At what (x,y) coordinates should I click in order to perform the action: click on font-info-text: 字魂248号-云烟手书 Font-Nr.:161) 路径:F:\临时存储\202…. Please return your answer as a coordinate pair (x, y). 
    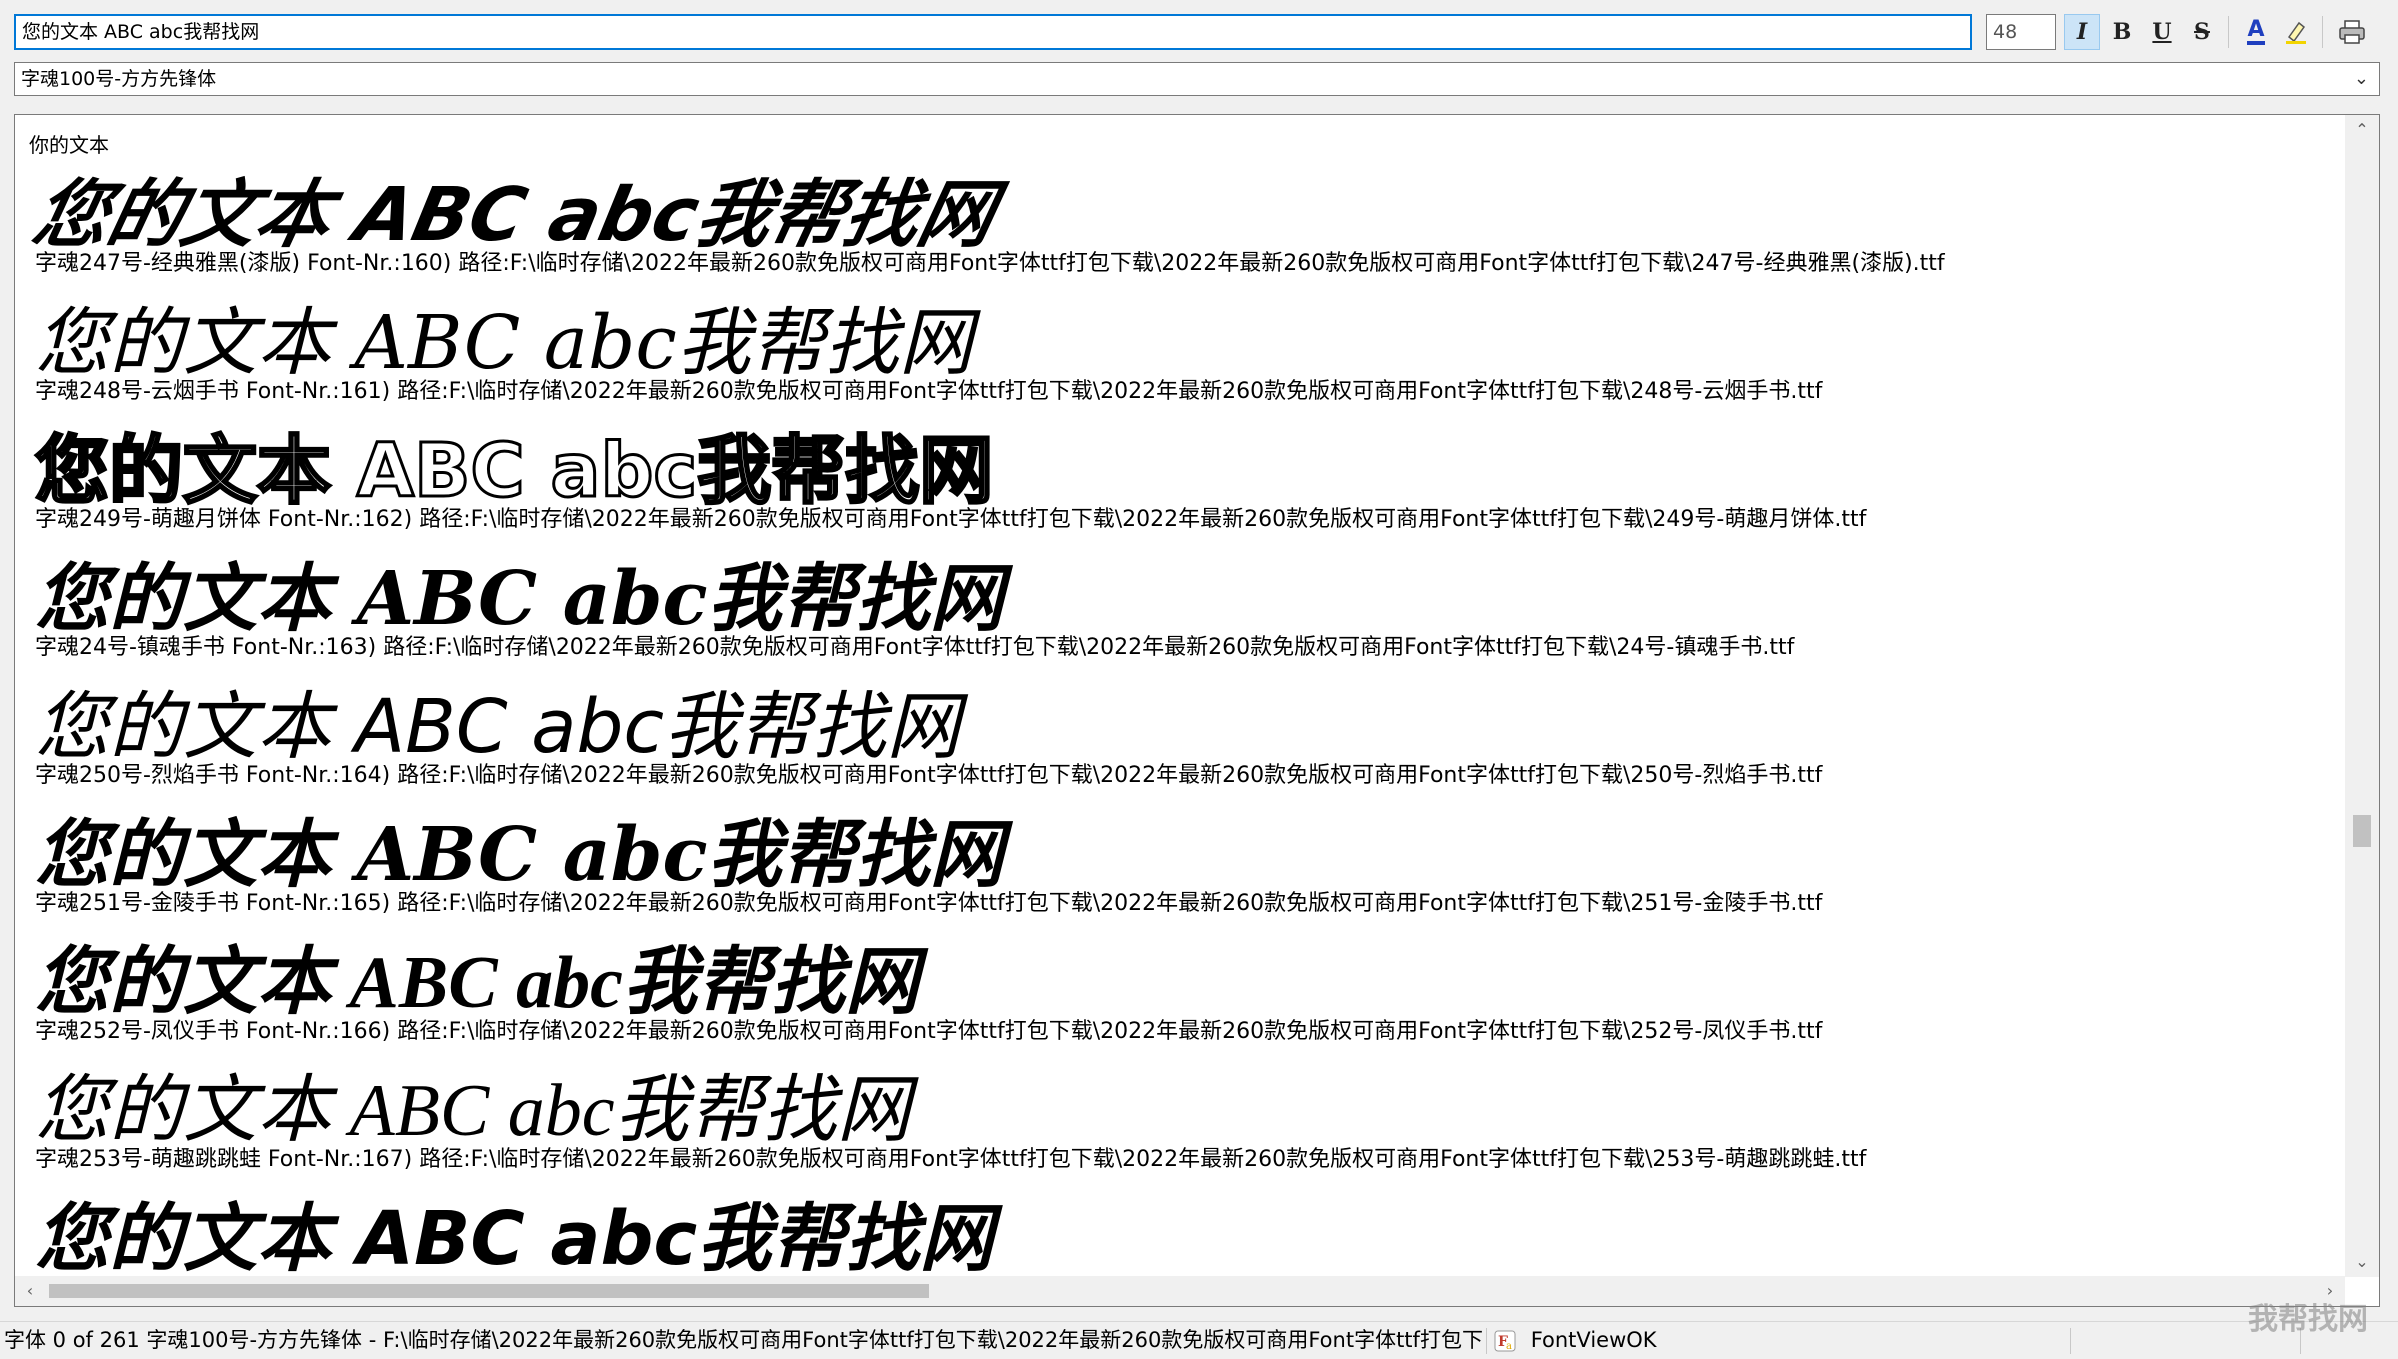
    Looking at the image, I should click on (929, 391).